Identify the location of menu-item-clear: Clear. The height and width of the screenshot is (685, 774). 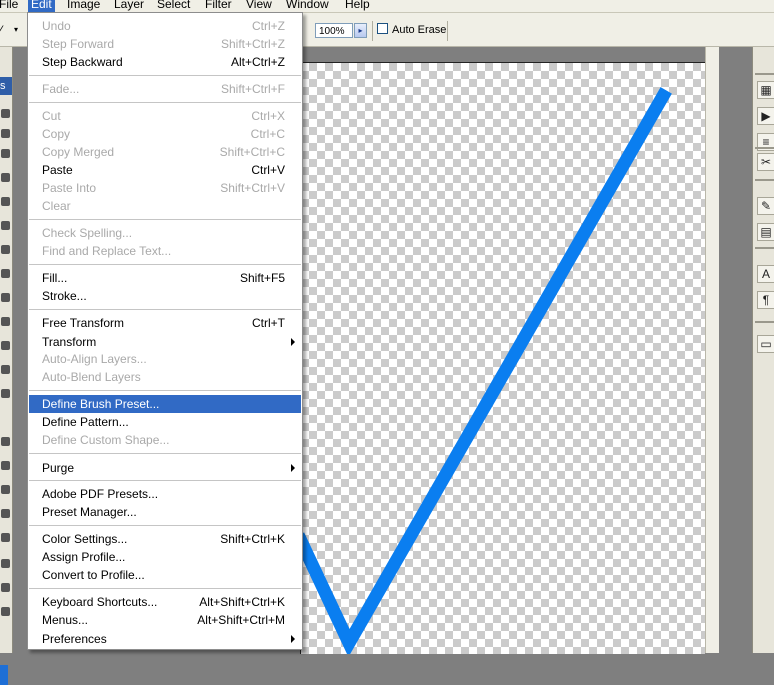
(165, 206).